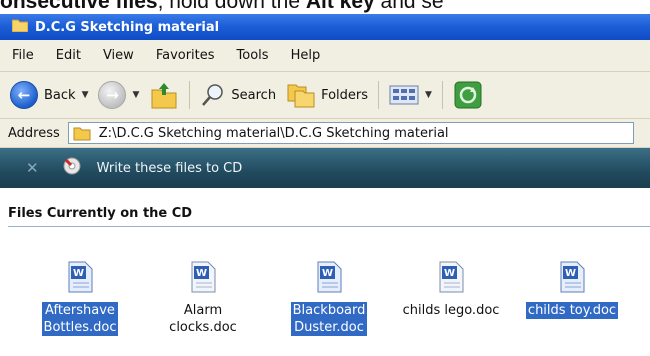  What do you see at coordinates (231, 6) in the screenshot?
I see `caption-text-1: , hold down the` at bounding box center [231, 6].